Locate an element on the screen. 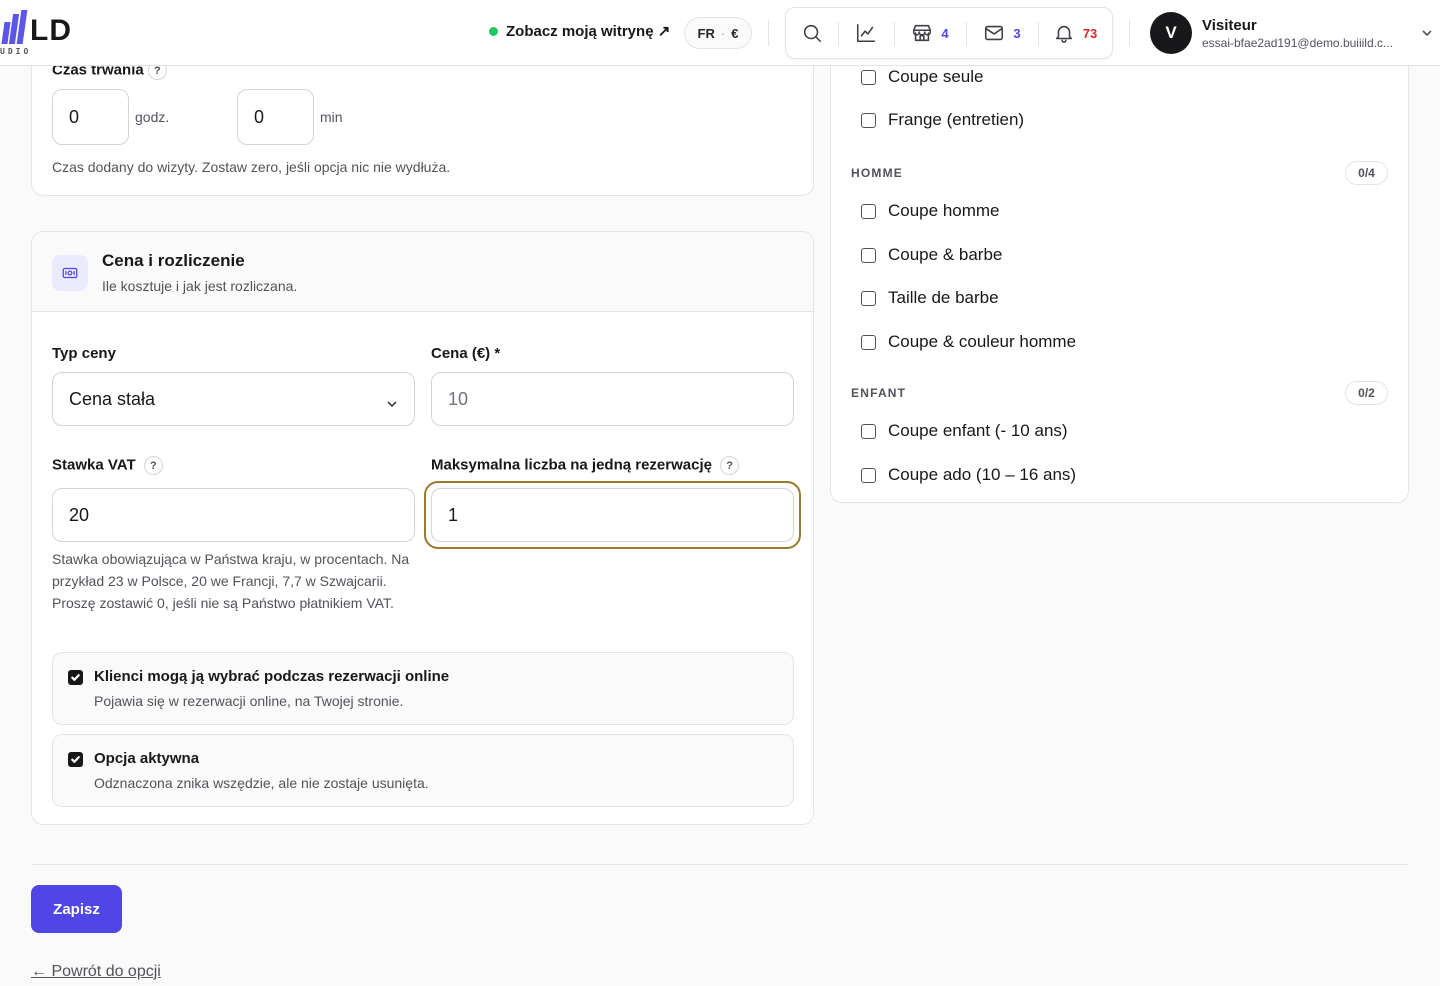 Image resolution: width=1440 pixels, height=986 pixels. language-currency-switcher: FR · € is located at coordinates (718, 33).